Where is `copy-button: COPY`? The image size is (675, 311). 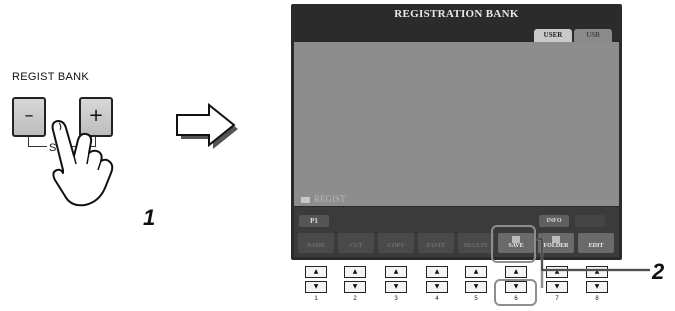 copy-button: COPY is located at coordinates (396, 243).